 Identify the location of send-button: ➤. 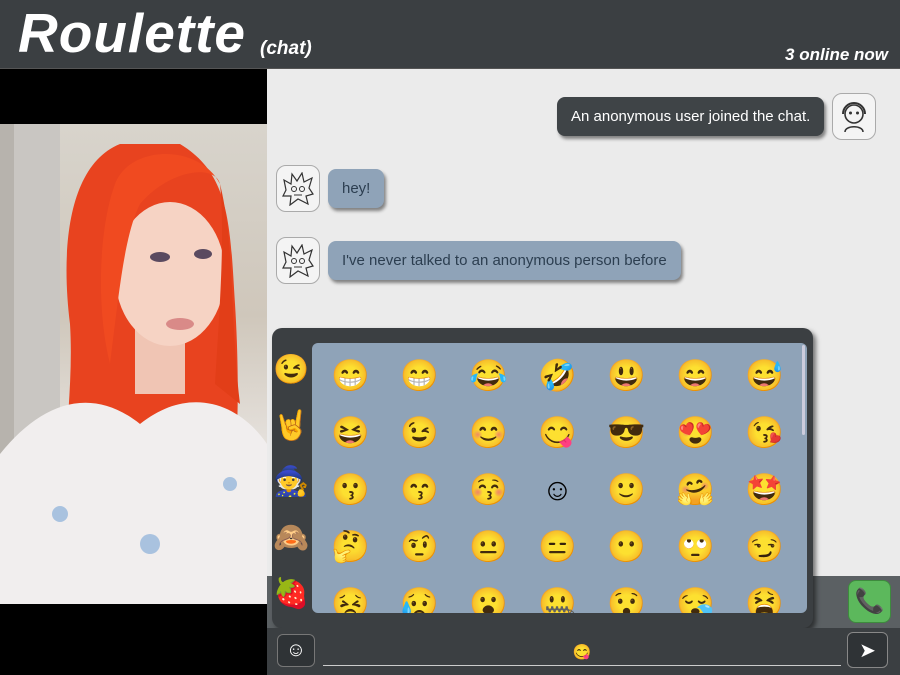
(867, 650).